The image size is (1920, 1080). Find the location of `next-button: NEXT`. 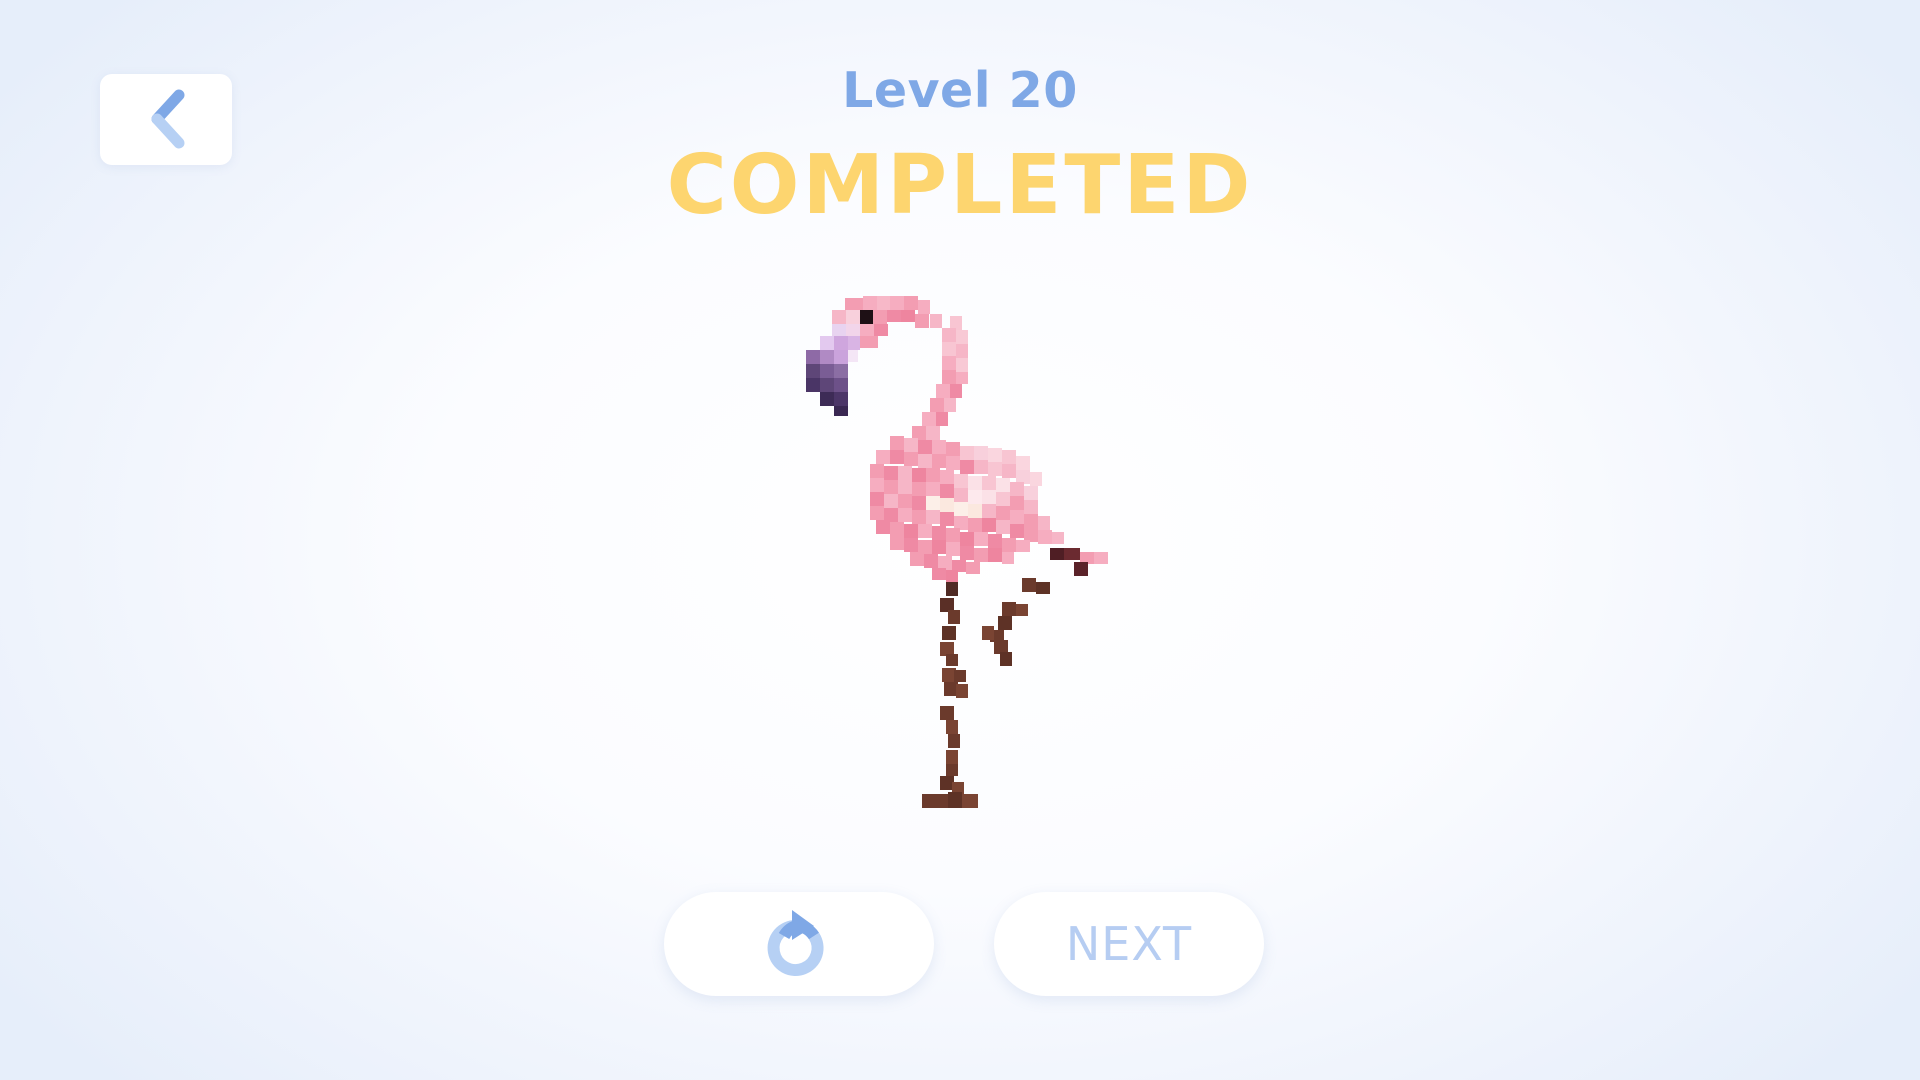

next-button: NEXT is located at coordinates (1129, 944).